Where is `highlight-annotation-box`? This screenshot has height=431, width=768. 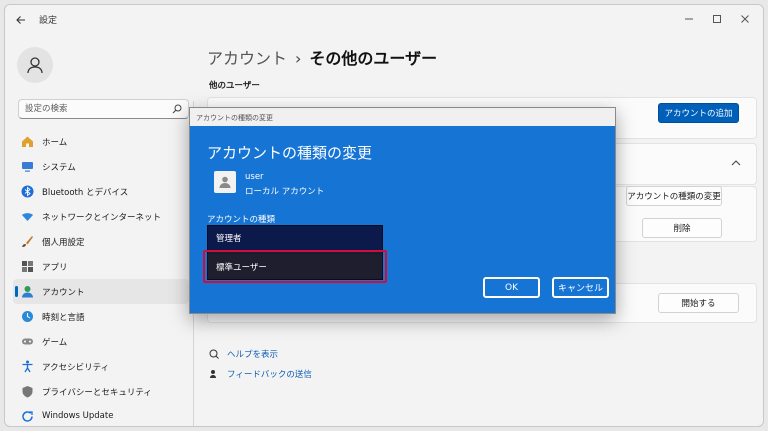
highlight-annotation-box is located at coordinates (295, 266).